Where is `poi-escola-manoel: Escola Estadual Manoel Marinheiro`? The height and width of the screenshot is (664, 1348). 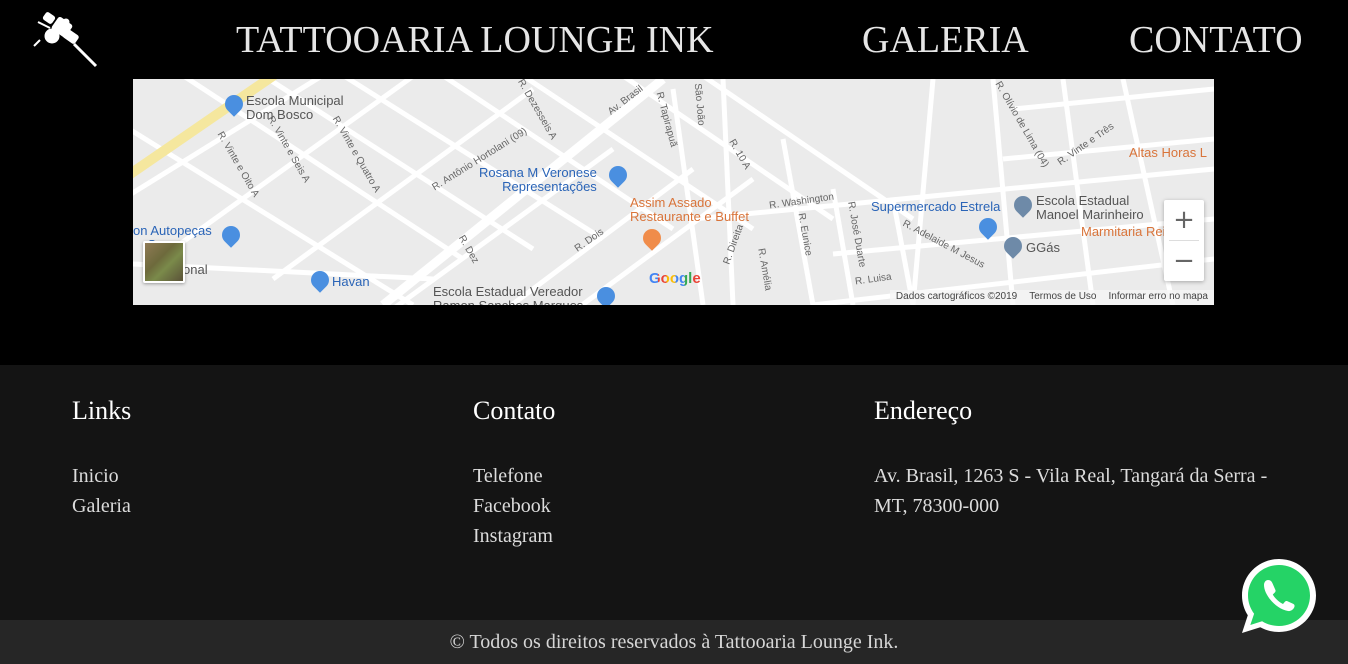 poi-escola-manoel: Escola Estadual Manoel Marinheiro is located at coordinates (1090, 208).